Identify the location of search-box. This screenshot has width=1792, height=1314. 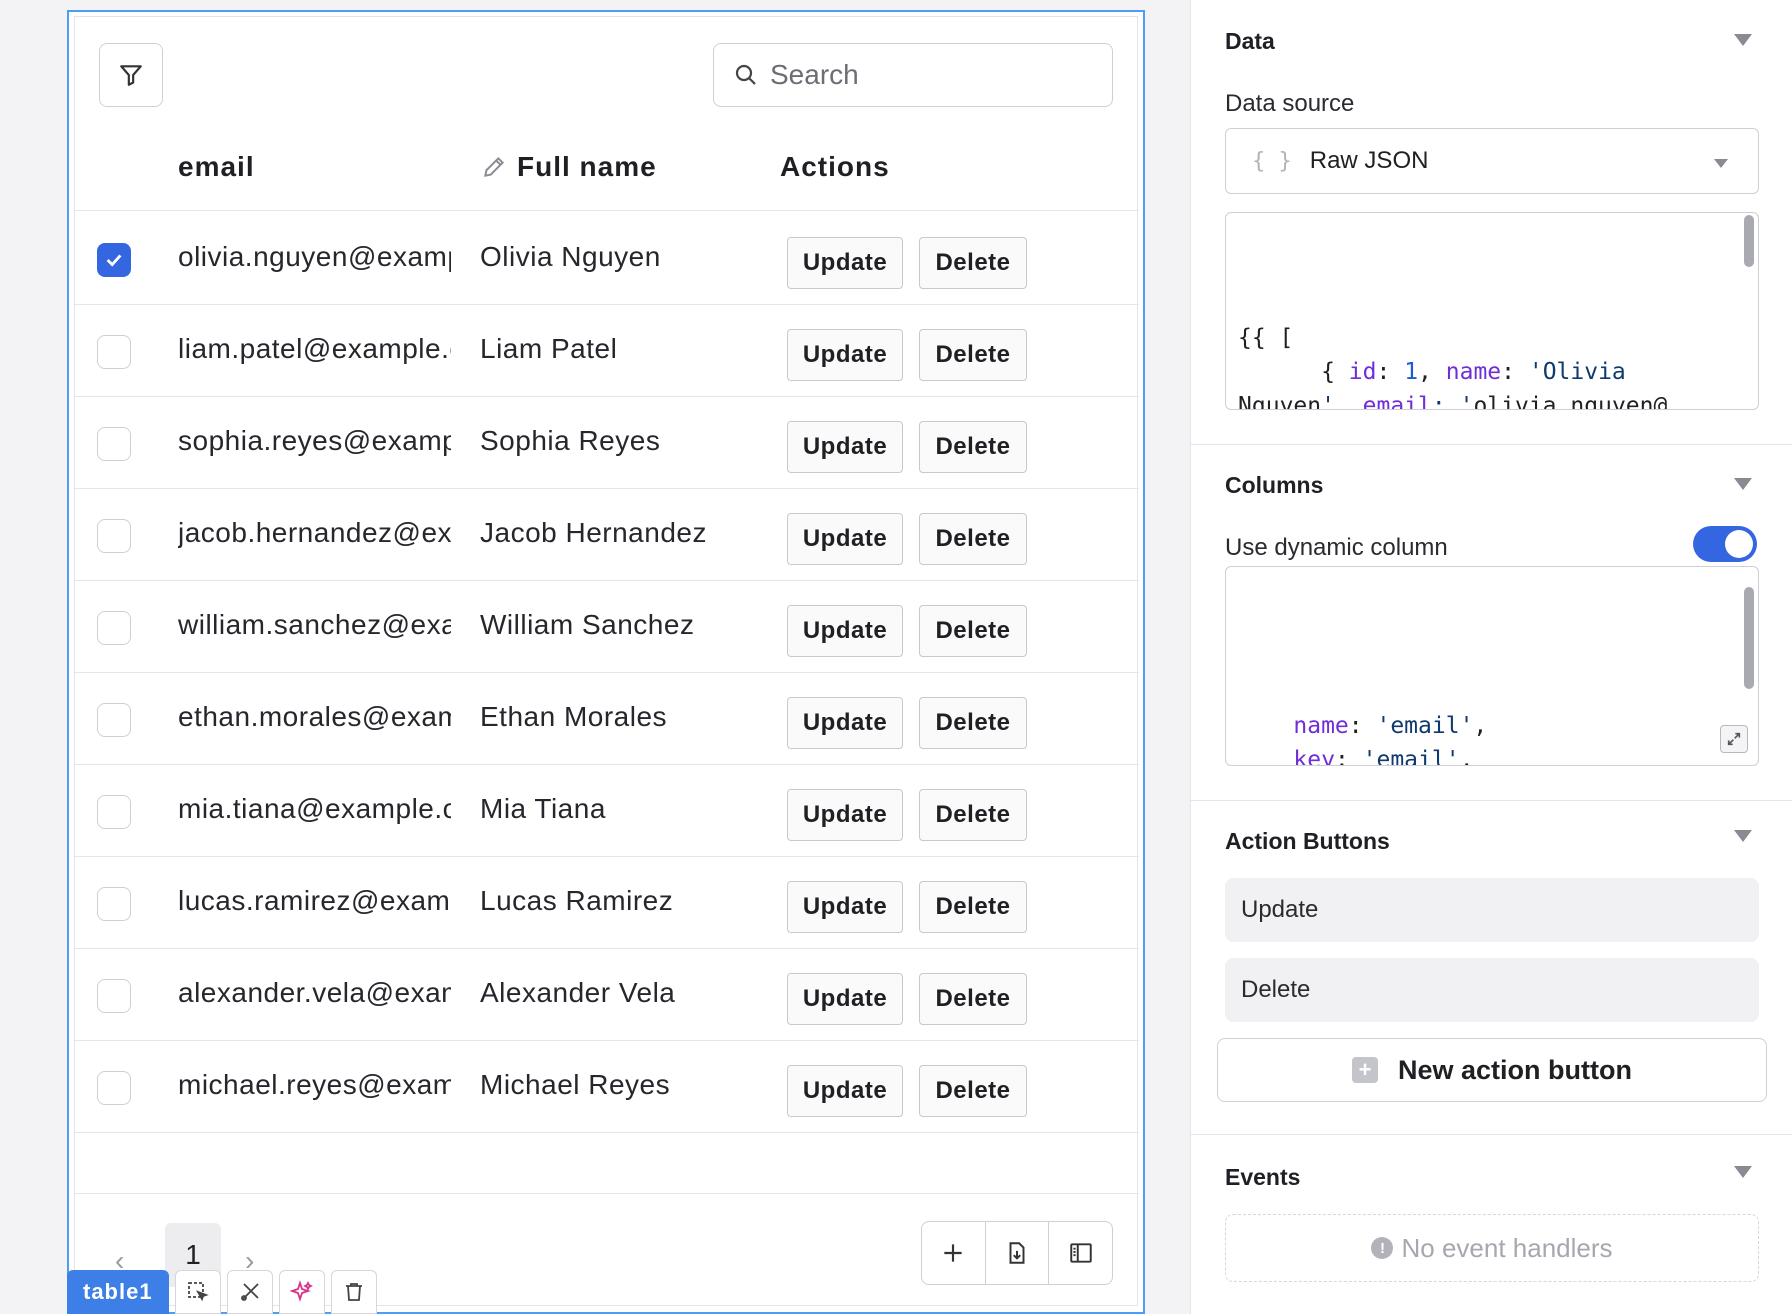
(913, 75).